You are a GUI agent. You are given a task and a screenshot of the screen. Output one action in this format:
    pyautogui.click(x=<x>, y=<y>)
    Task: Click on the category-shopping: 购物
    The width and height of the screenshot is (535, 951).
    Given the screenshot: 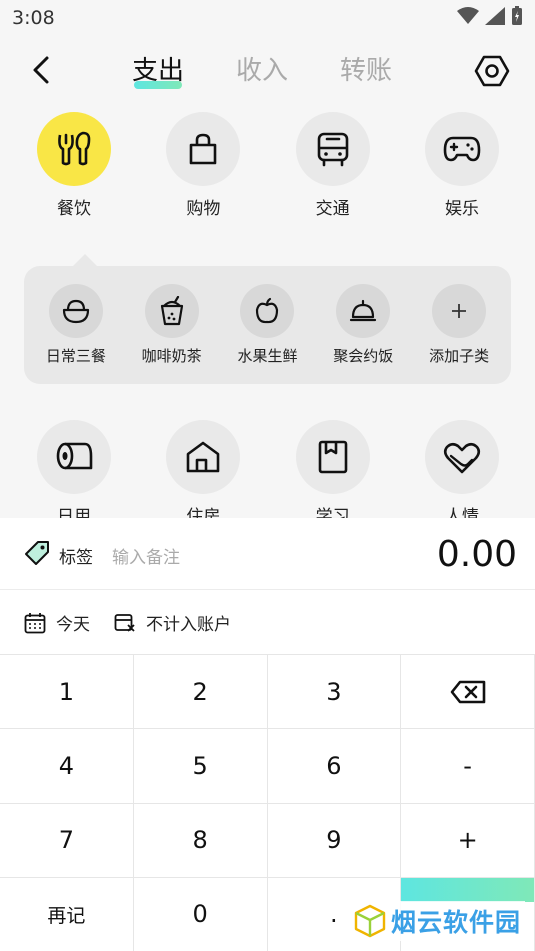 What is the action you would take?
    pyautogui.click(x=203, y=165)
    